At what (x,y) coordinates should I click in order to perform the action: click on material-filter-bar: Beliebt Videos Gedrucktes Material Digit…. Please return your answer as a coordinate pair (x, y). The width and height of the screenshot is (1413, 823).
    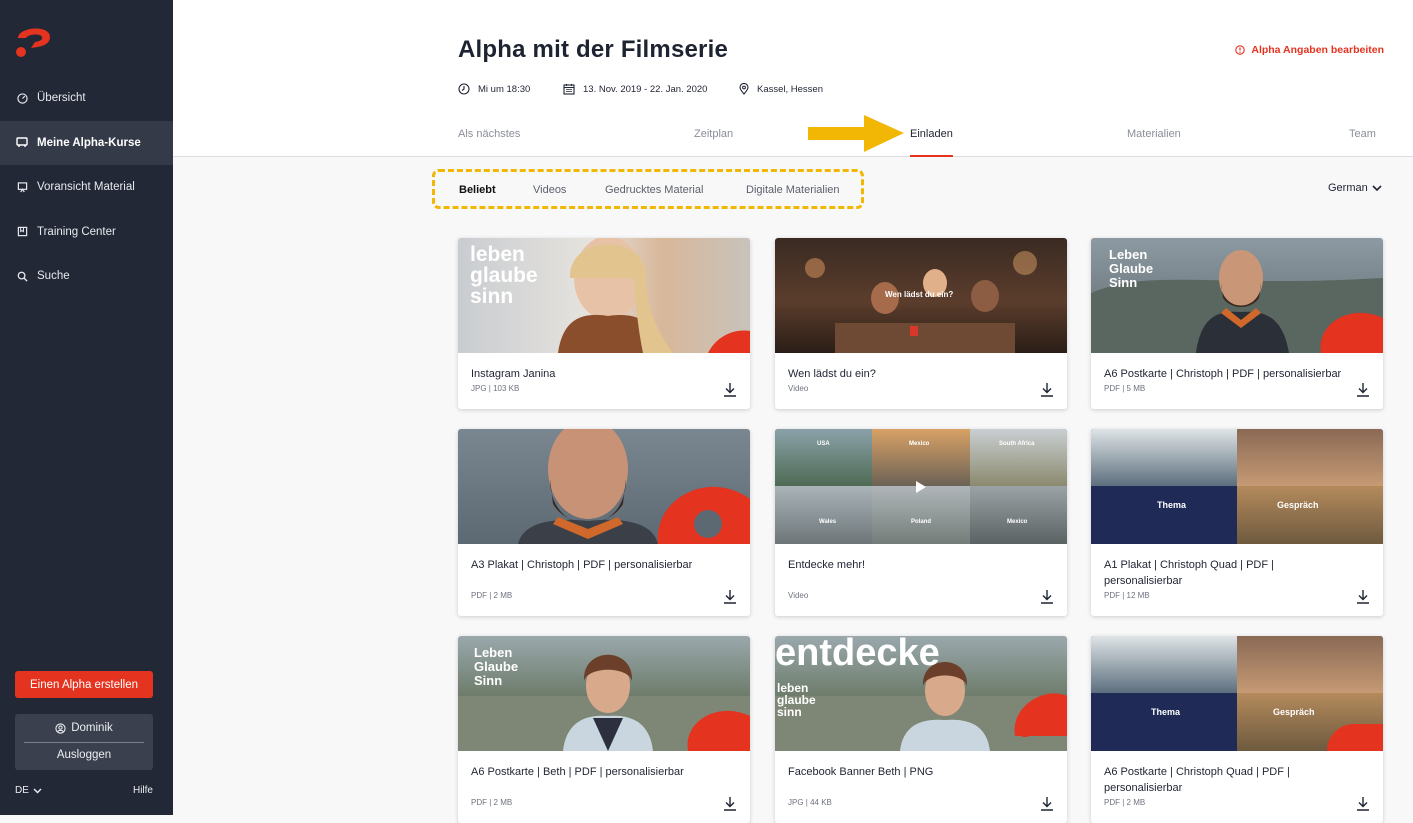
    Looking at the image, I should click on (648, 189).